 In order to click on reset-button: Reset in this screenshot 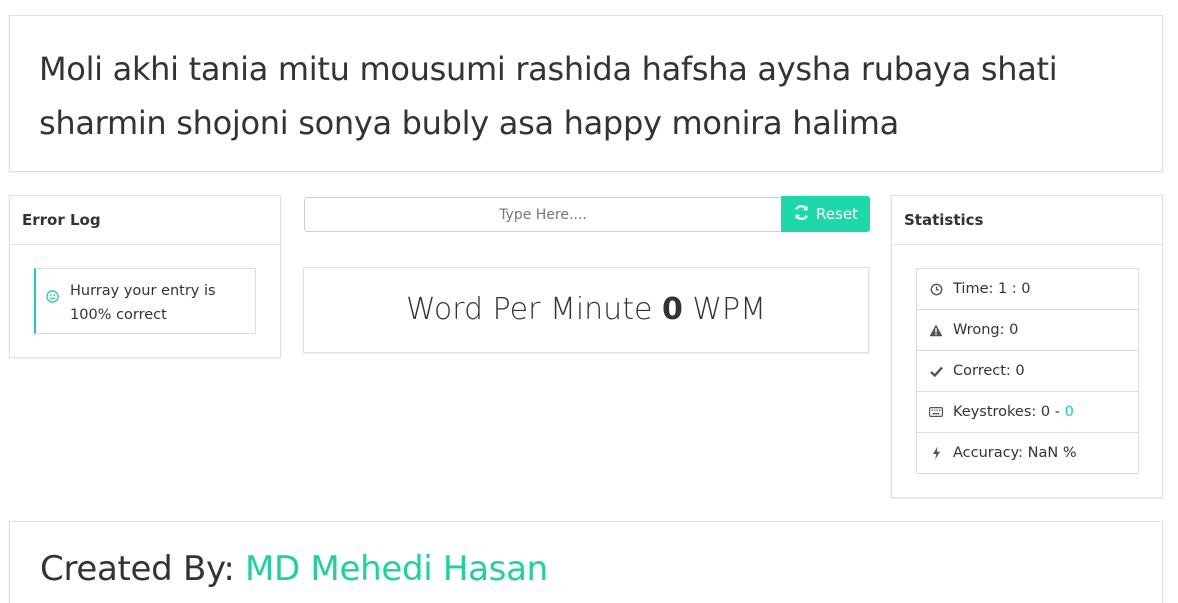, I will do `click(825, 214)`.